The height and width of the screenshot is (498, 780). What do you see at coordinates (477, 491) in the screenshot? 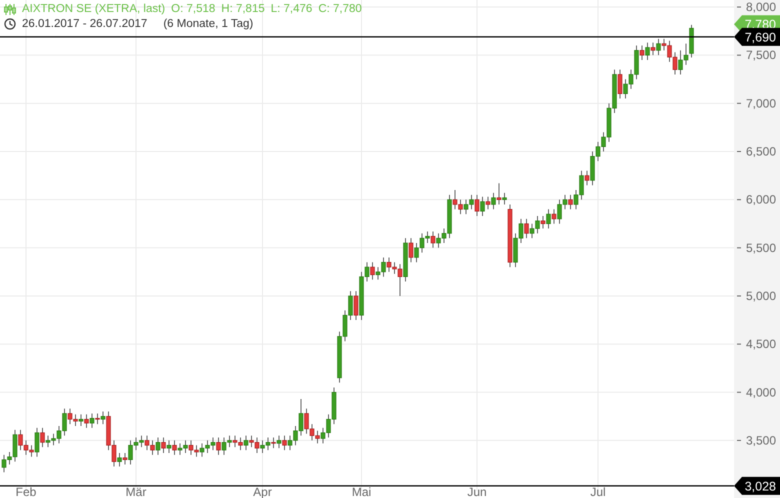
I see `month-label: Jun` at bounding box center [477, 491].